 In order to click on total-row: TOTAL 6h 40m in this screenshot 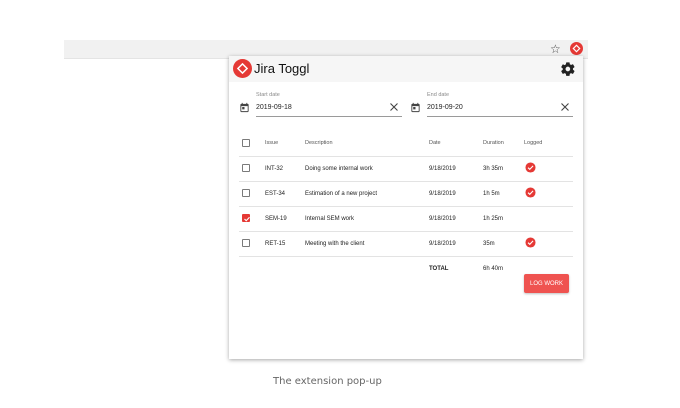, I will do `click(406, 267)`.